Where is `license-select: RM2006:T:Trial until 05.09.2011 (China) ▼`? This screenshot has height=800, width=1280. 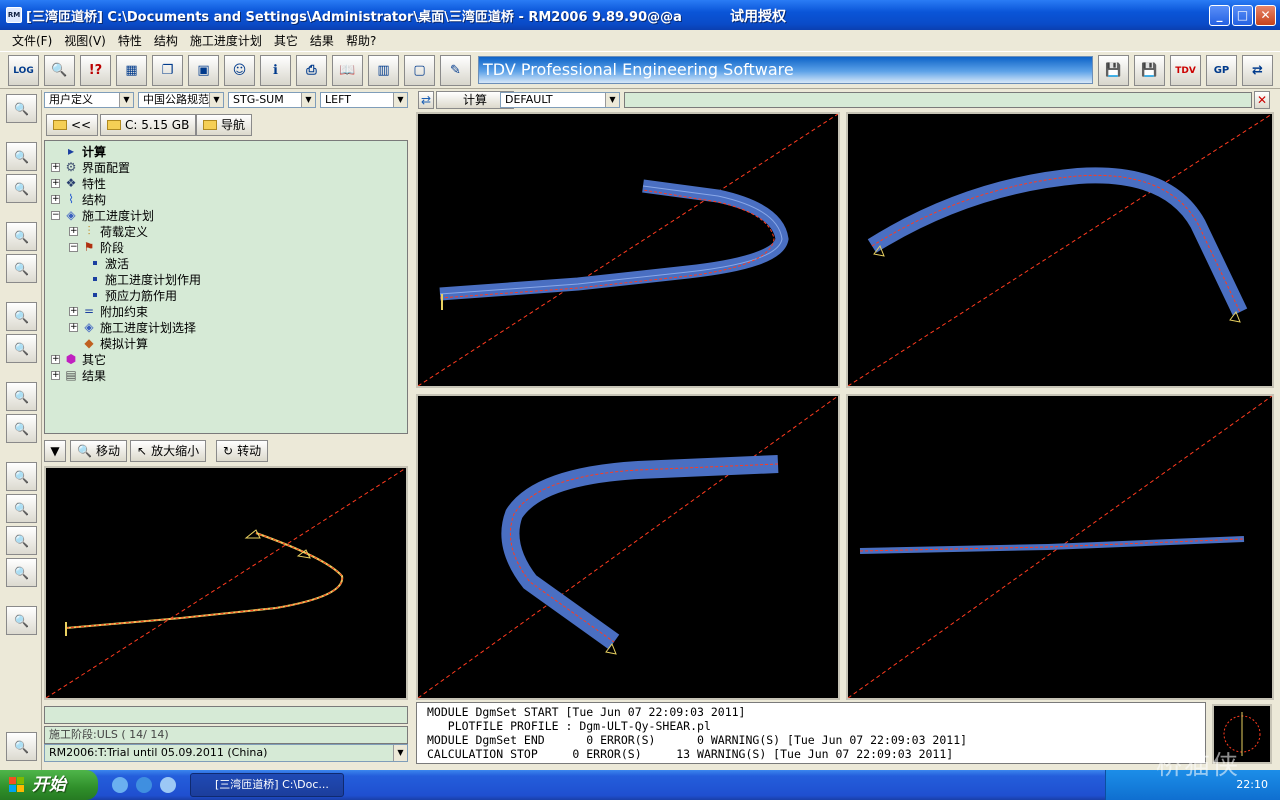 license-select: RM2006:T:Trial until 05.09.2011 (China) ▼ is located at coordinates (226, 753).